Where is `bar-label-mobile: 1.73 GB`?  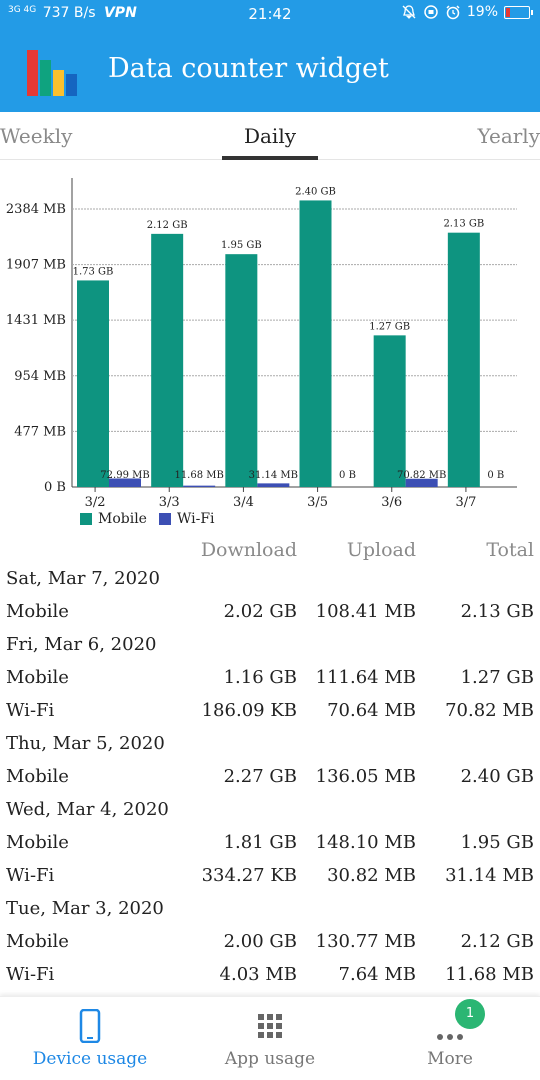
bar-label-mobile: 1.73 GB is located at coordinates (93, 271).